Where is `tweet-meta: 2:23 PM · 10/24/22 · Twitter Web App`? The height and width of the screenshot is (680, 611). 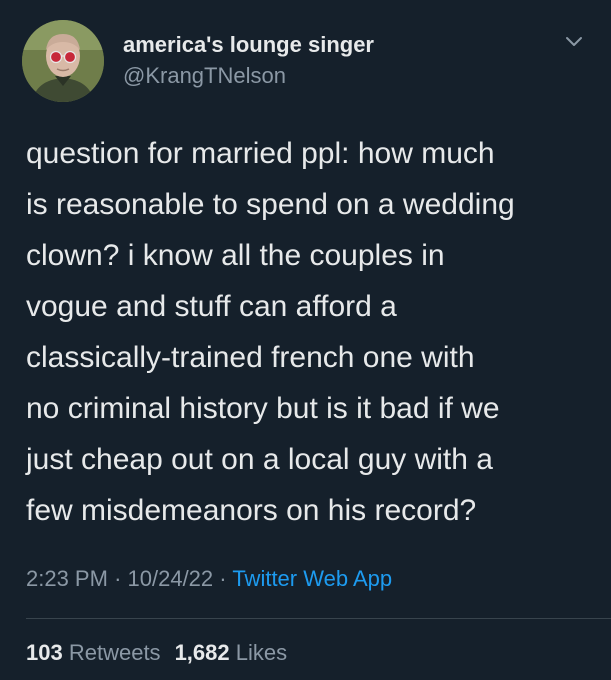
tweet-meta: 2:23 PM · 10/24/22 · Twitter Web App is located at coordinates (209, 579).